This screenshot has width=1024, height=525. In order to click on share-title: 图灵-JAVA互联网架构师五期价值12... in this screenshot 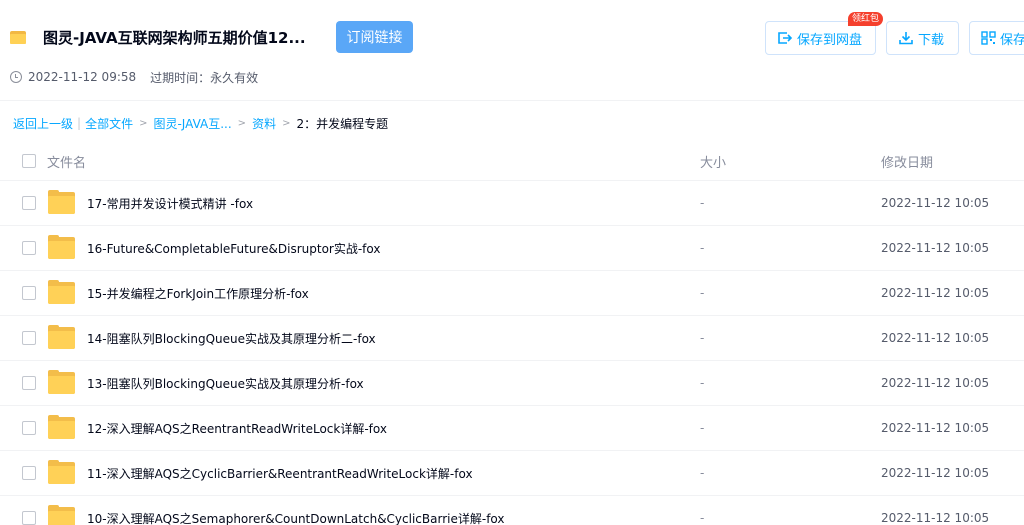, I will do `click(174, 37)`.